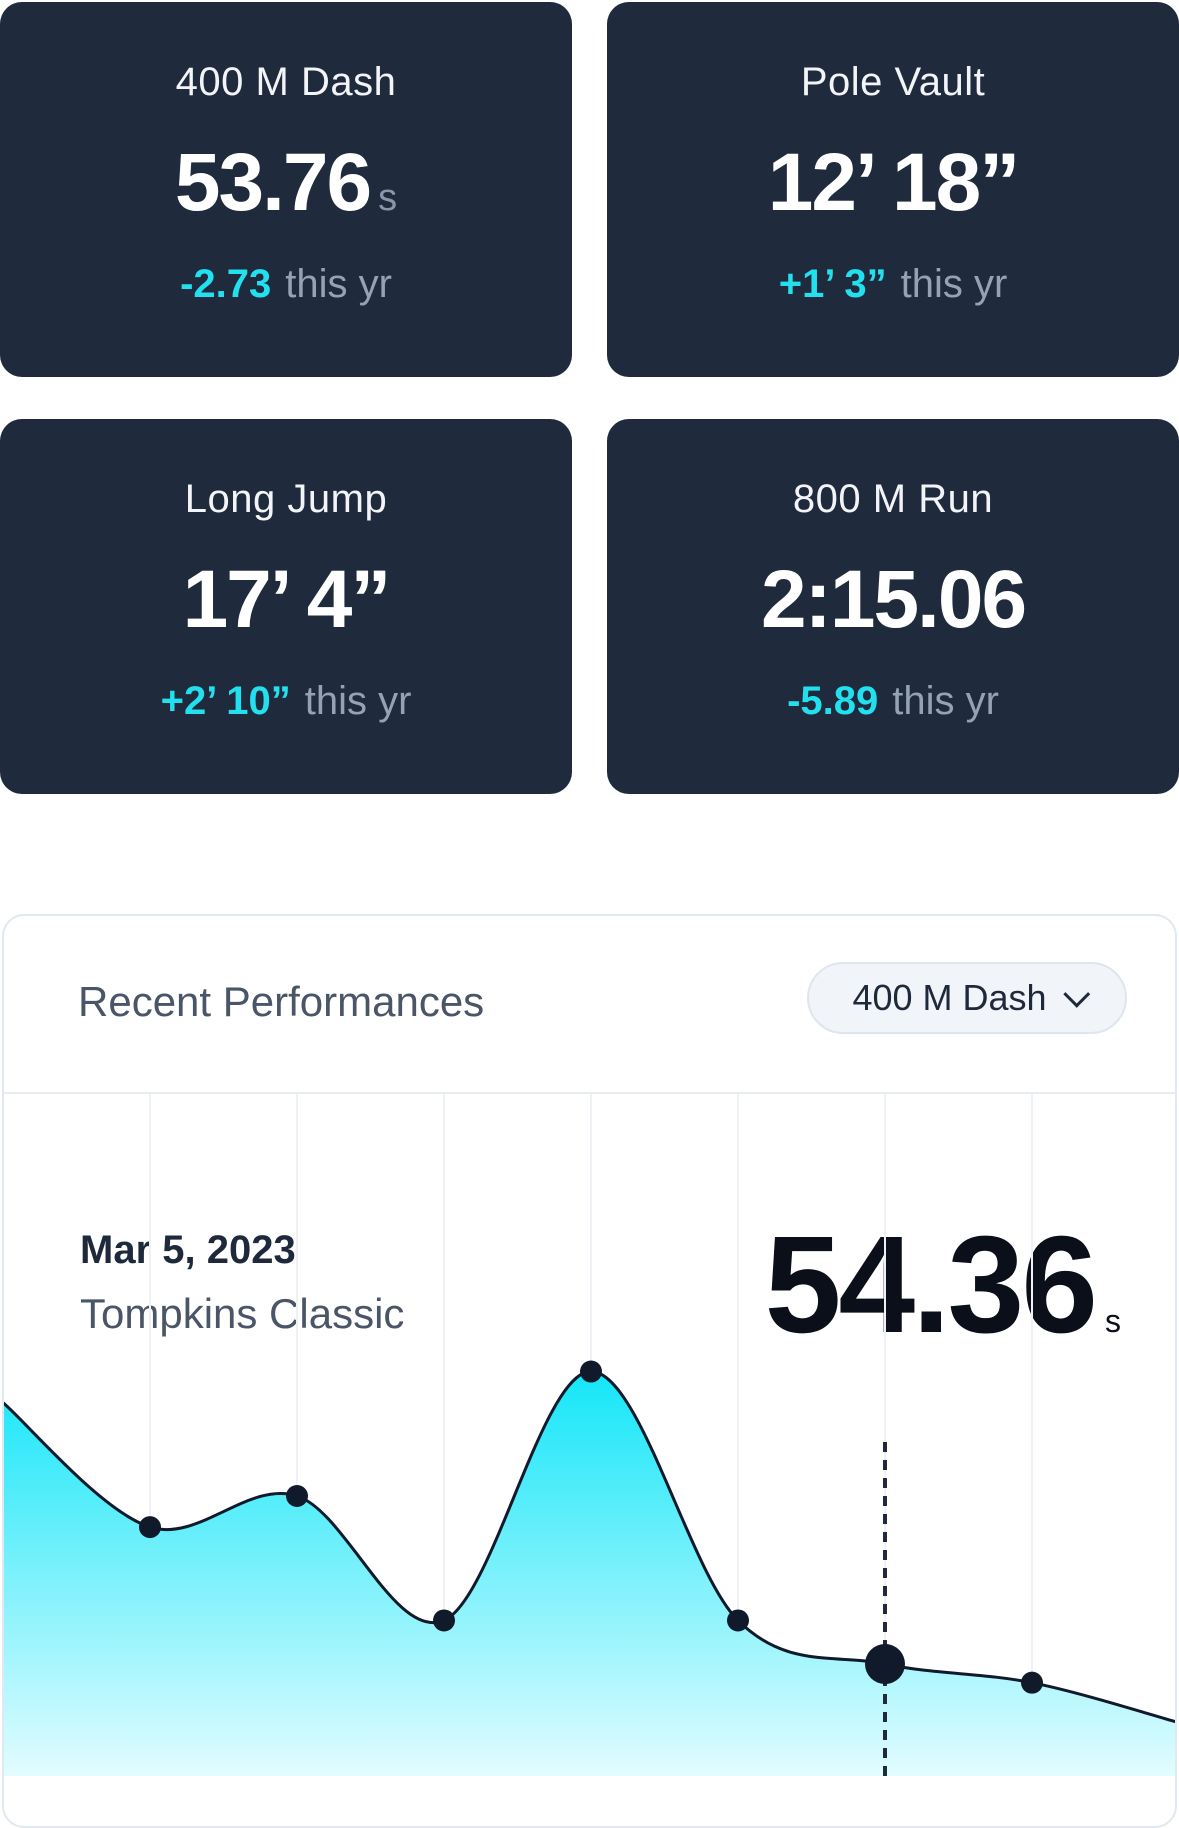  Describe the element at coordinates (893, 599) in the screenshot. I see `card-value: 2:15.06` at that location.